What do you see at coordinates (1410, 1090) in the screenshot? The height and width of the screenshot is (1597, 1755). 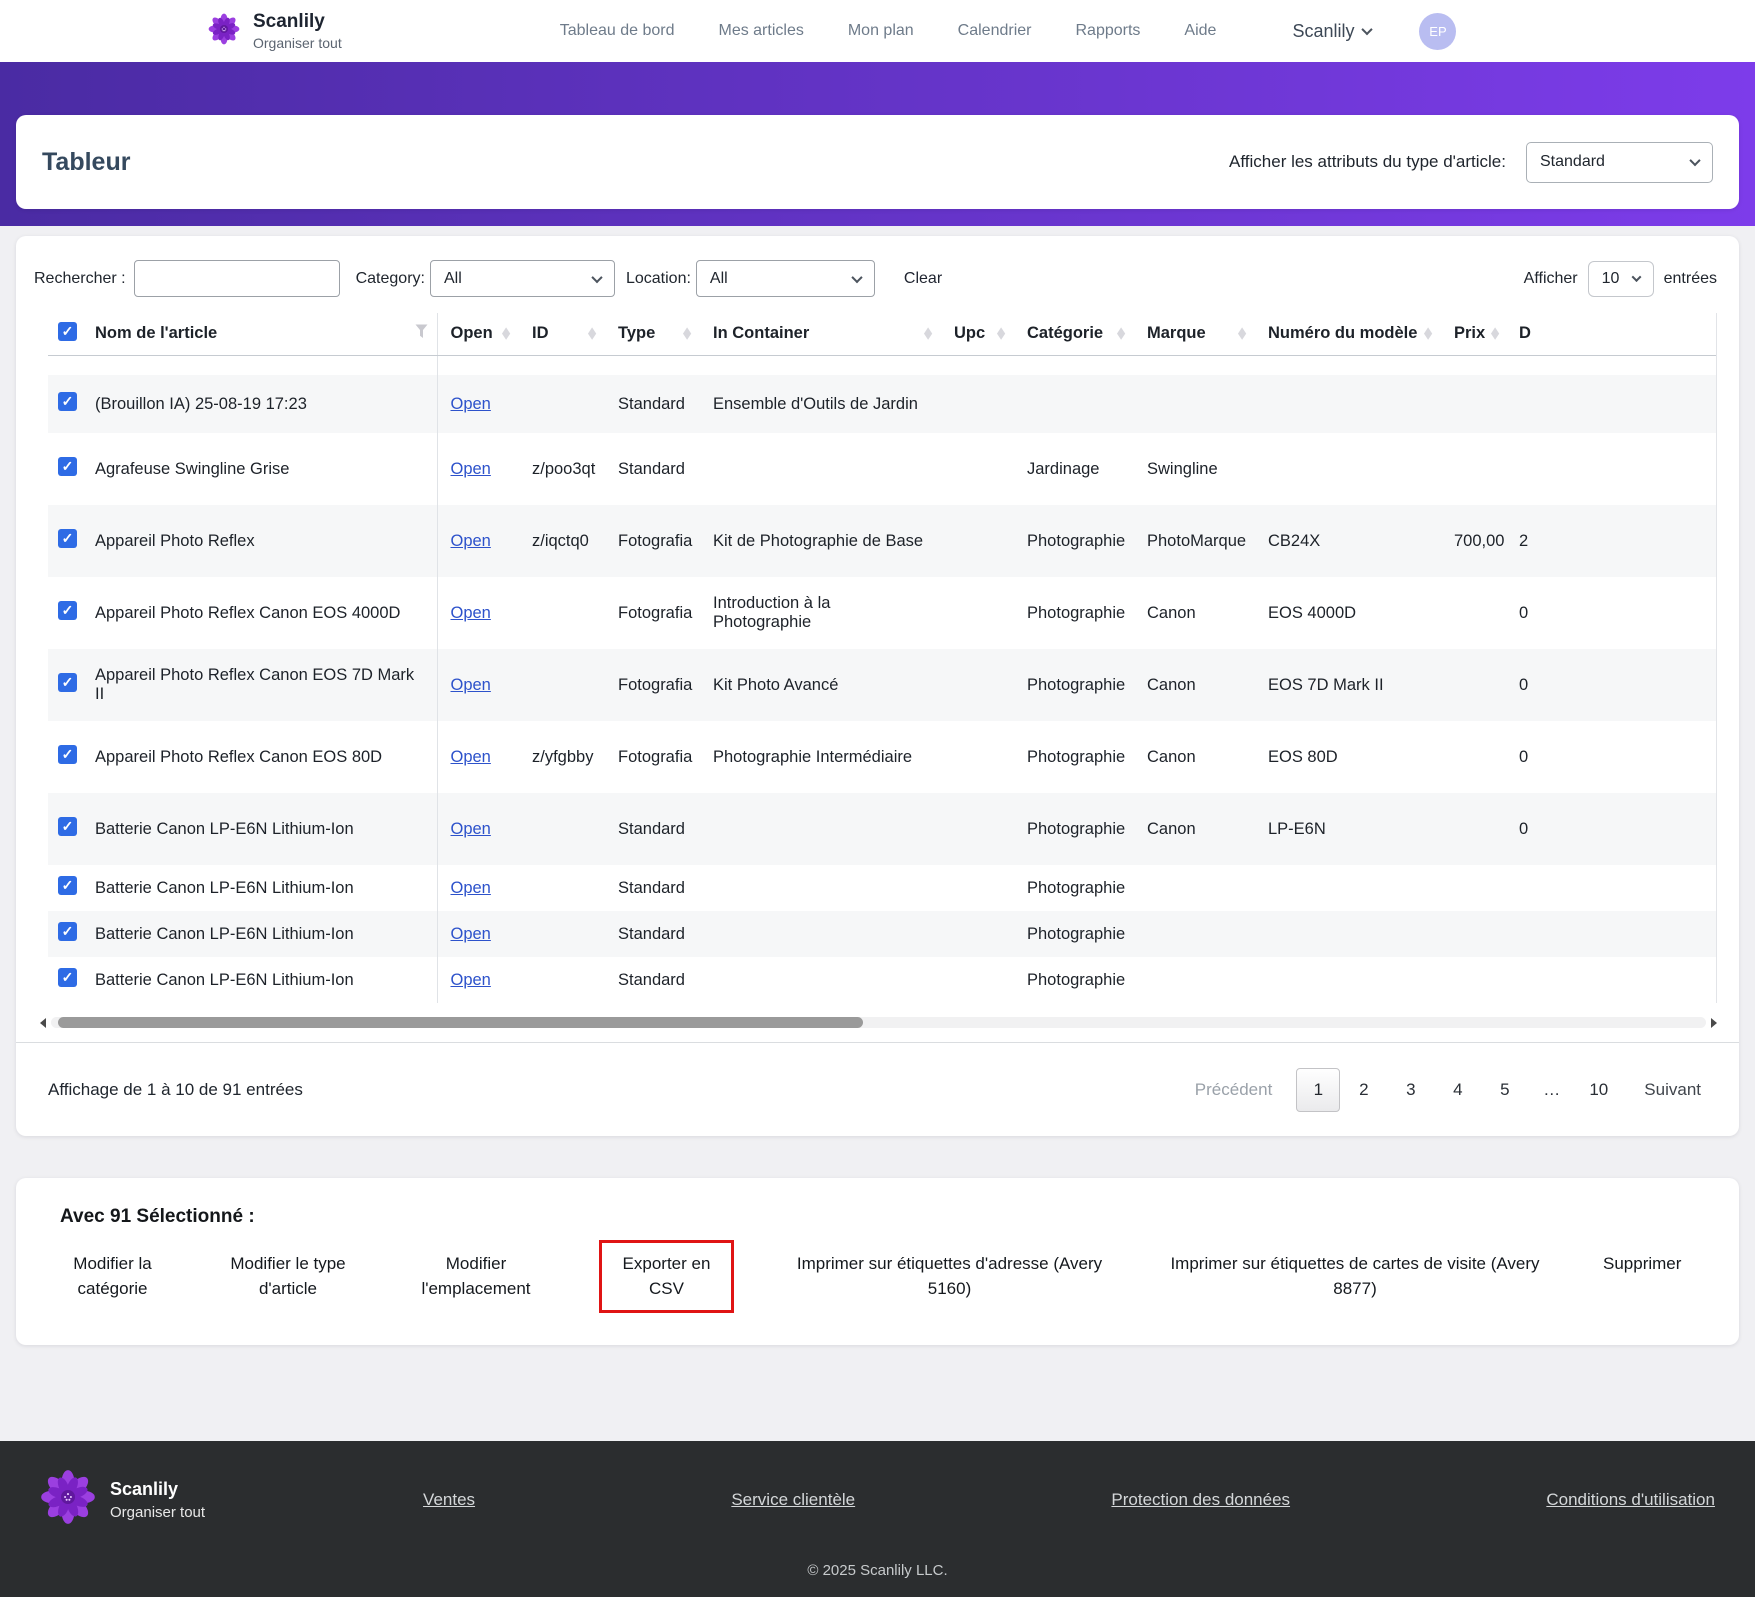 I see `page-number-button: 3` at bounding box center [1410, 1090].